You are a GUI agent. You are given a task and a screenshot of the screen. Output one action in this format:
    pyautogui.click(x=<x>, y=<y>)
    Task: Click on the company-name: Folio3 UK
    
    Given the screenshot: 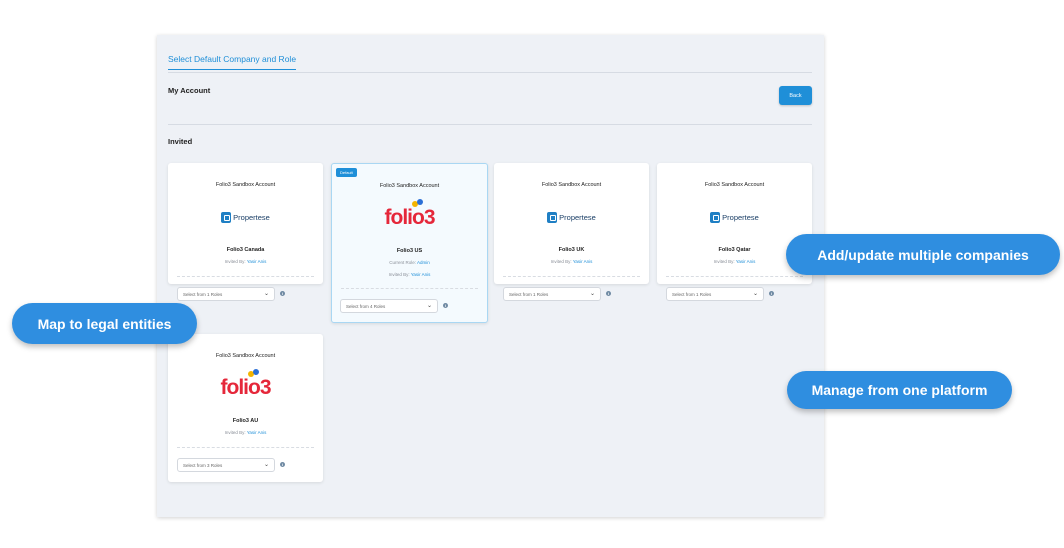 What is the action you would take?
    pyautogui.click(x=571, y=250)
    